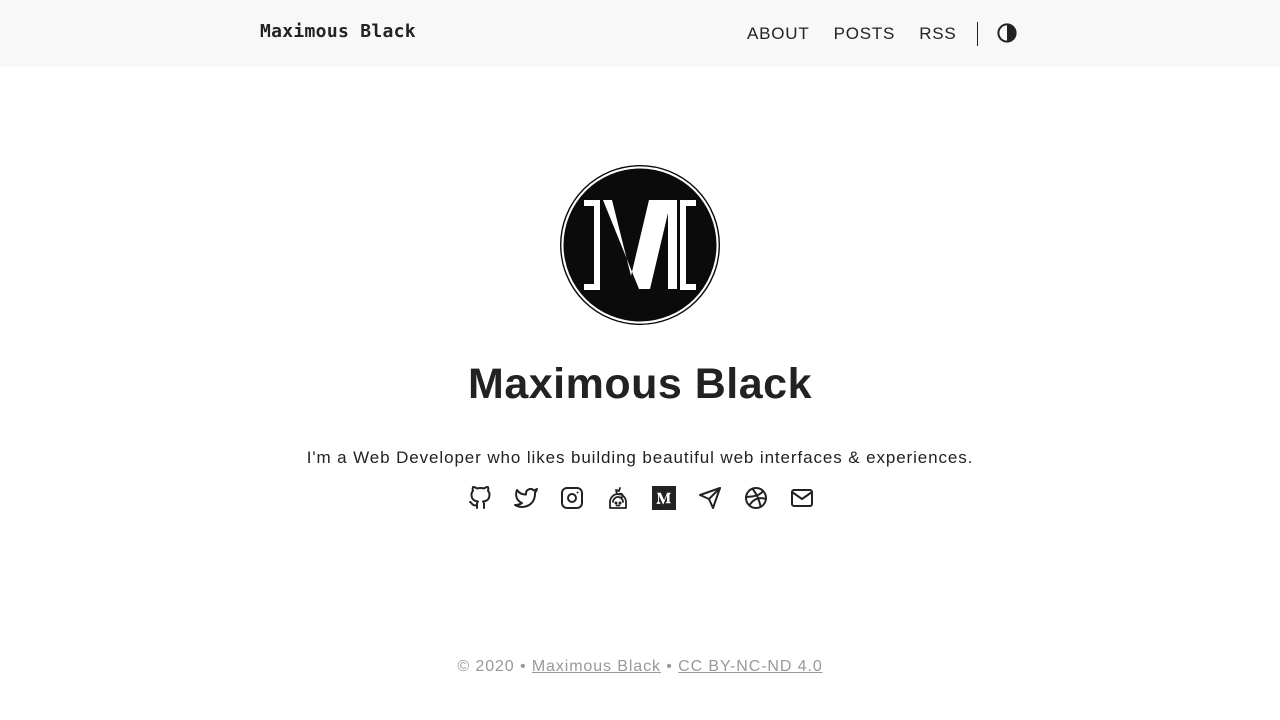 The height and width of the screenshot is (720, 1280). Describe the element at coordinates (756, 498) in the screenshot. I see `dribbble-icon` at that location.